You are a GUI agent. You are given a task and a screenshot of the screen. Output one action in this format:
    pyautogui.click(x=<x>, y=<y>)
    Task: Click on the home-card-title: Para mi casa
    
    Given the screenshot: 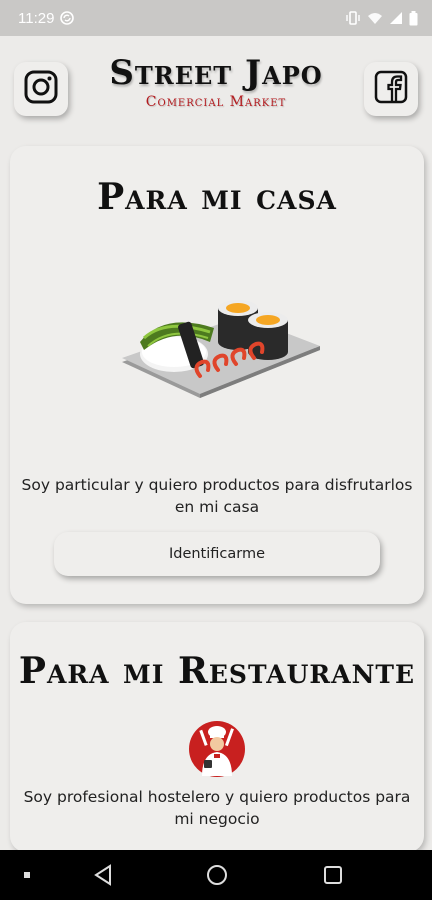 What is the action you would take?
    pyautogui.click(x=217, y=197)
    